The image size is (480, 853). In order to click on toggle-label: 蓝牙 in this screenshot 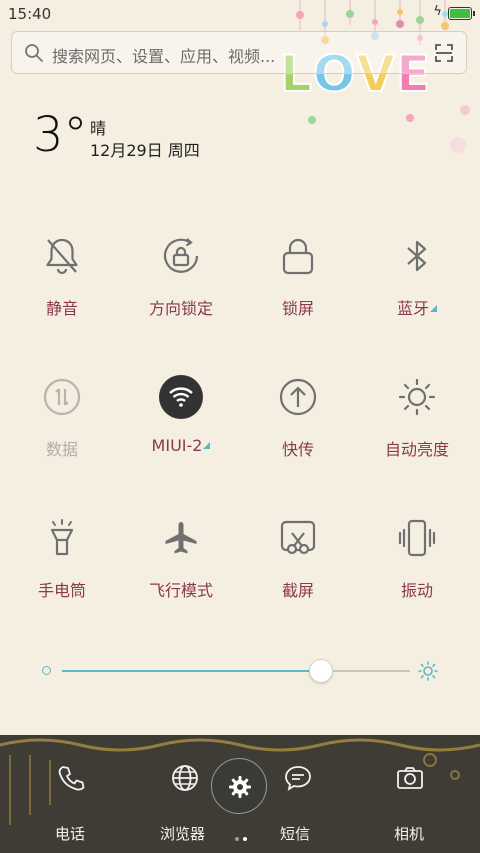, I will do `click(417, 307)`.